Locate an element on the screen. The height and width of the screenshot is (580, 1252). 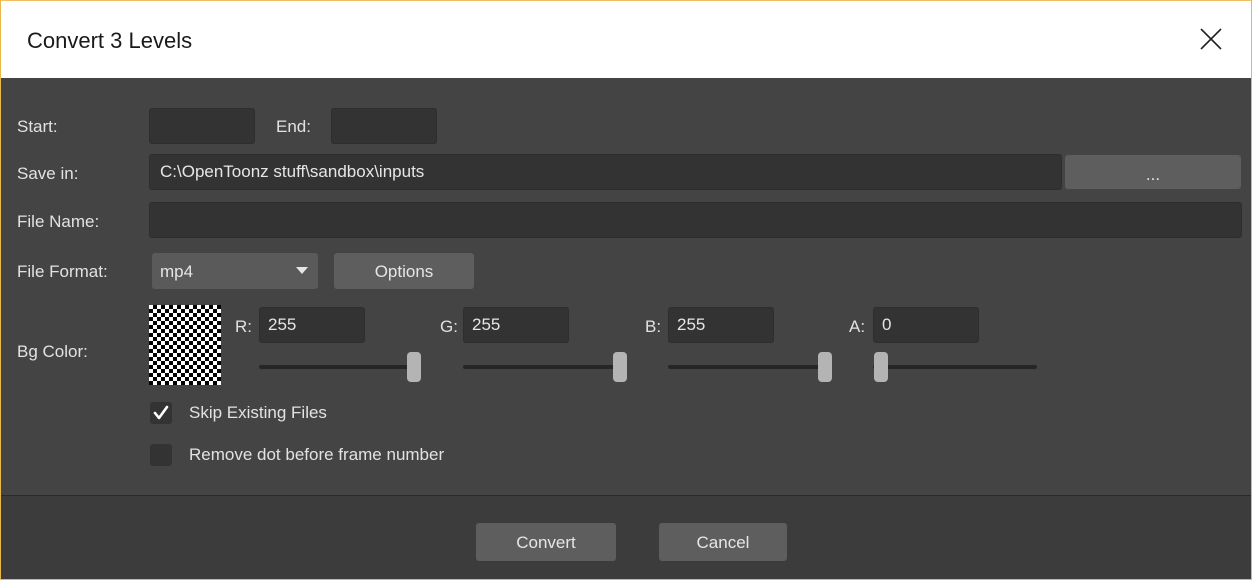
remove-dot-checkbox is located at coordinates (161, 455).